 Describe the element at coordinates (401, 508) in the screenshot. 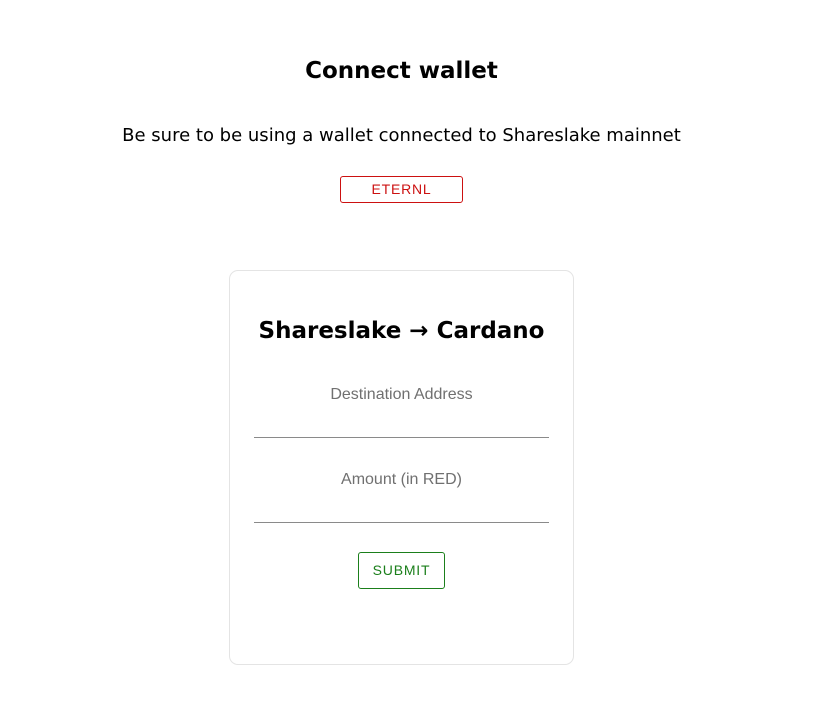

I see `amount-input` at that location.